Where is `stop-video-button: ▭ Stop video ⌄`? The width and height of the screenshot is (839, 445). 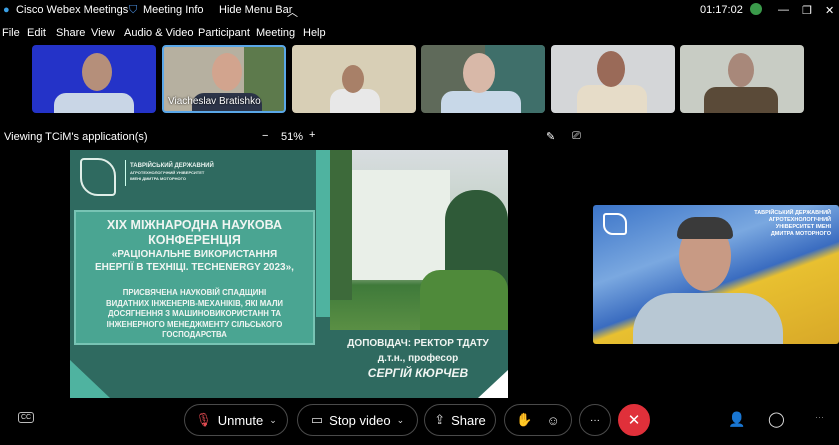
stop-video-button: ▭ Stop video ⌄ is located at coordinates (357, 420).